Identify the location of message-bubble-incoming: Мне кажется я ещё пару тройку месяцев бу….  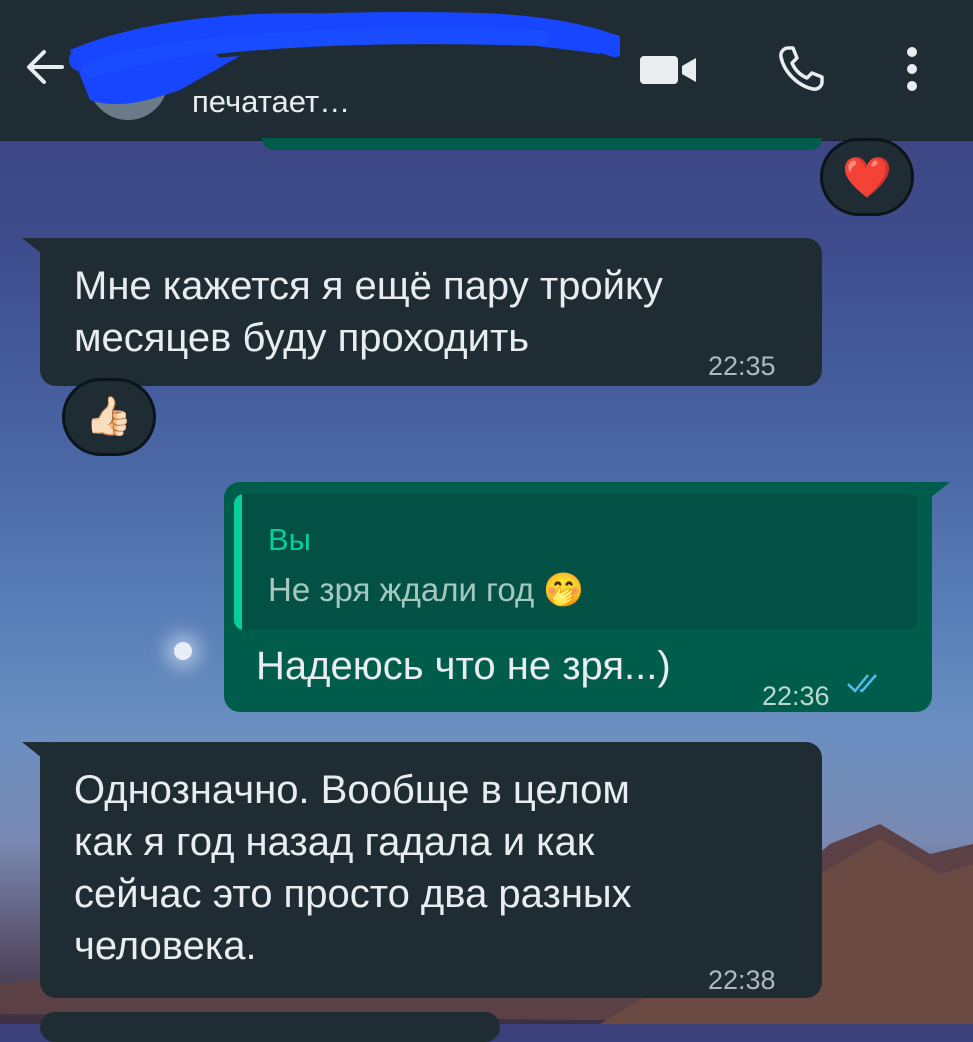
(431, 312).